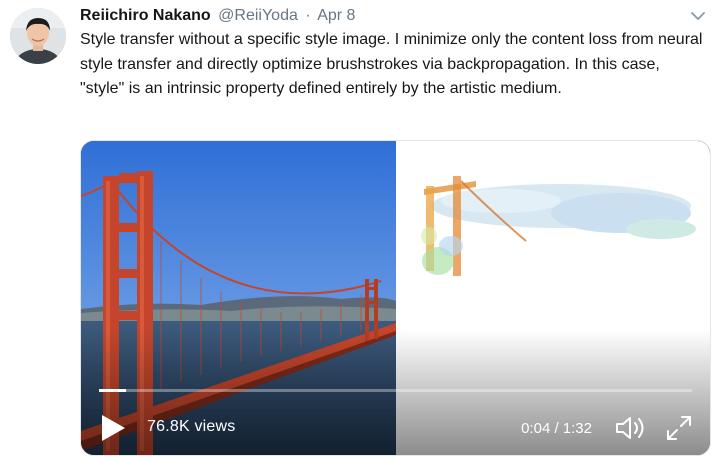 The width and height of the screenshot is (720, 460). What do you see at coordinates (113, 428) in the screenshot?
I see `play-icon` at bounding box center [113, 428].